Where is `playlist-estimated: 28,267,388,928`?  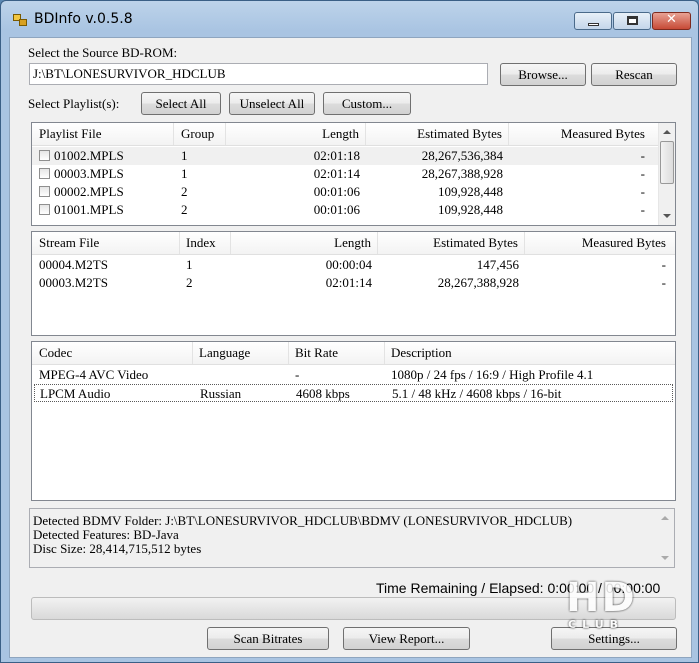 playlist-estimated: 28,267,388,928 is located at coordinates (462, 173).